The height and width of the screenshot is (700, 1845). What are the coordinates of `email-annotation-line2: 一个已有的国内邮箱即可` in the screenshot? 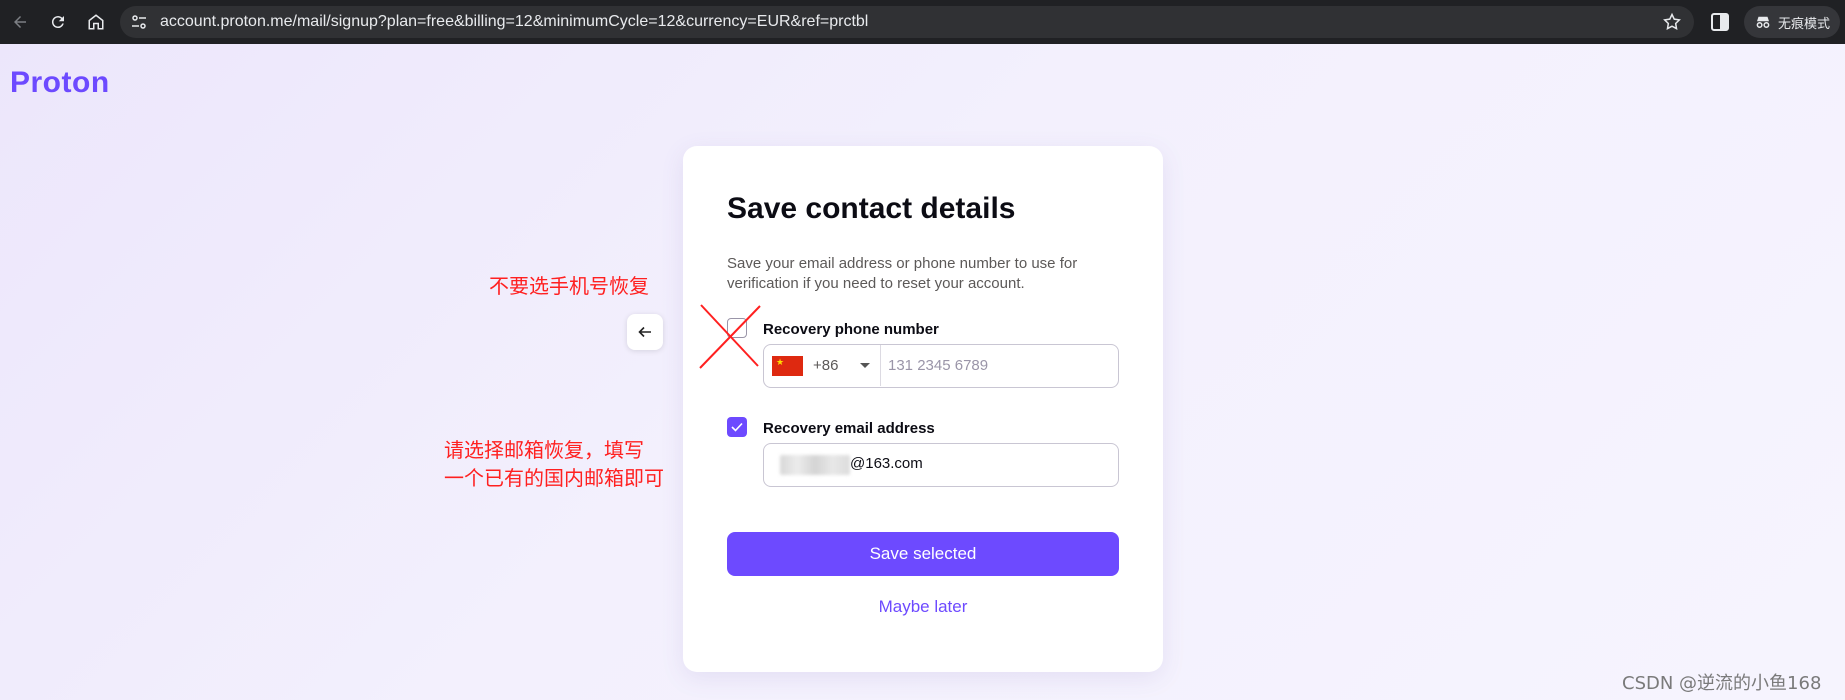 It's located at (554, 478).